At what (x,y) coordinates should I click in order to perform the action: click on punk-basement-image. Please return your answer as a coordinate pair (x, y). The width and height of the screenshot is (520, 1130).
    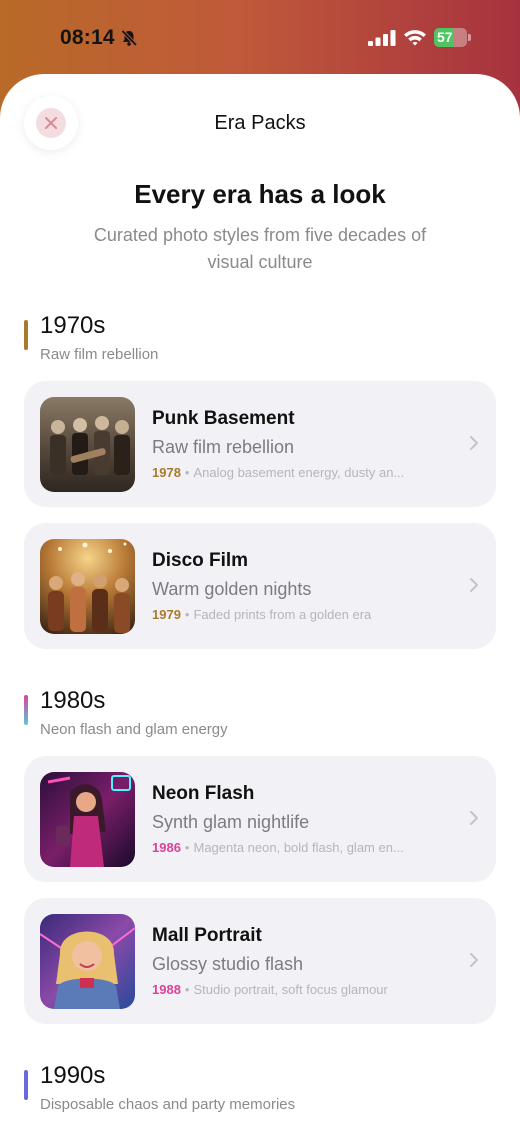
    Looking at the image, I should click on (87, 444).